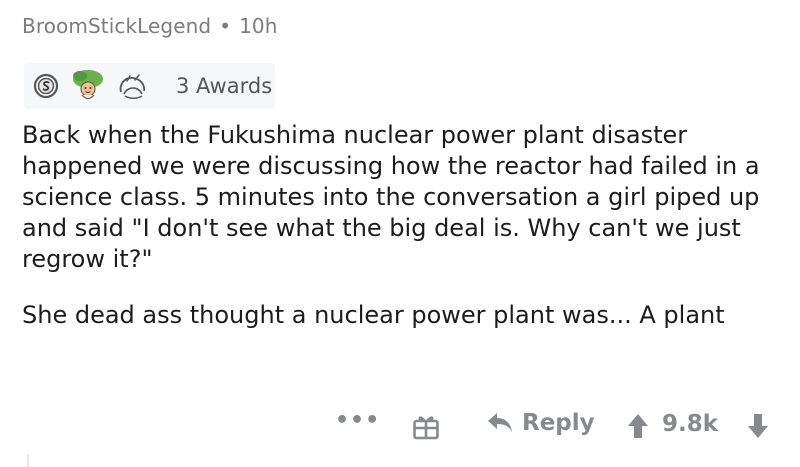 The height and width of the screenshot is (467, 800). What do you see at coordinates (46, 86) in the screenshot?
I see `silver-award-icon` at bounding box center [46, 86].